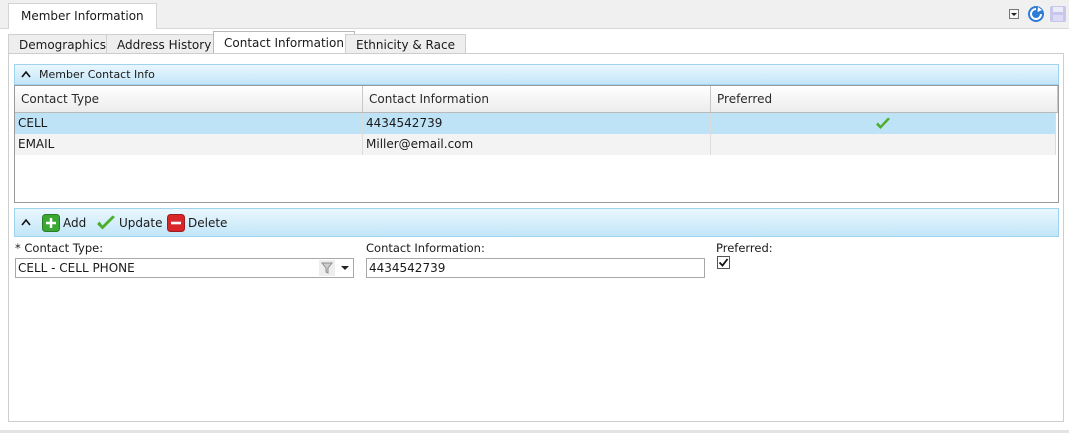  Describe the element at coordinates (744, 248) in the screenshot. I see `preferred-label: Preferred:` at that location.